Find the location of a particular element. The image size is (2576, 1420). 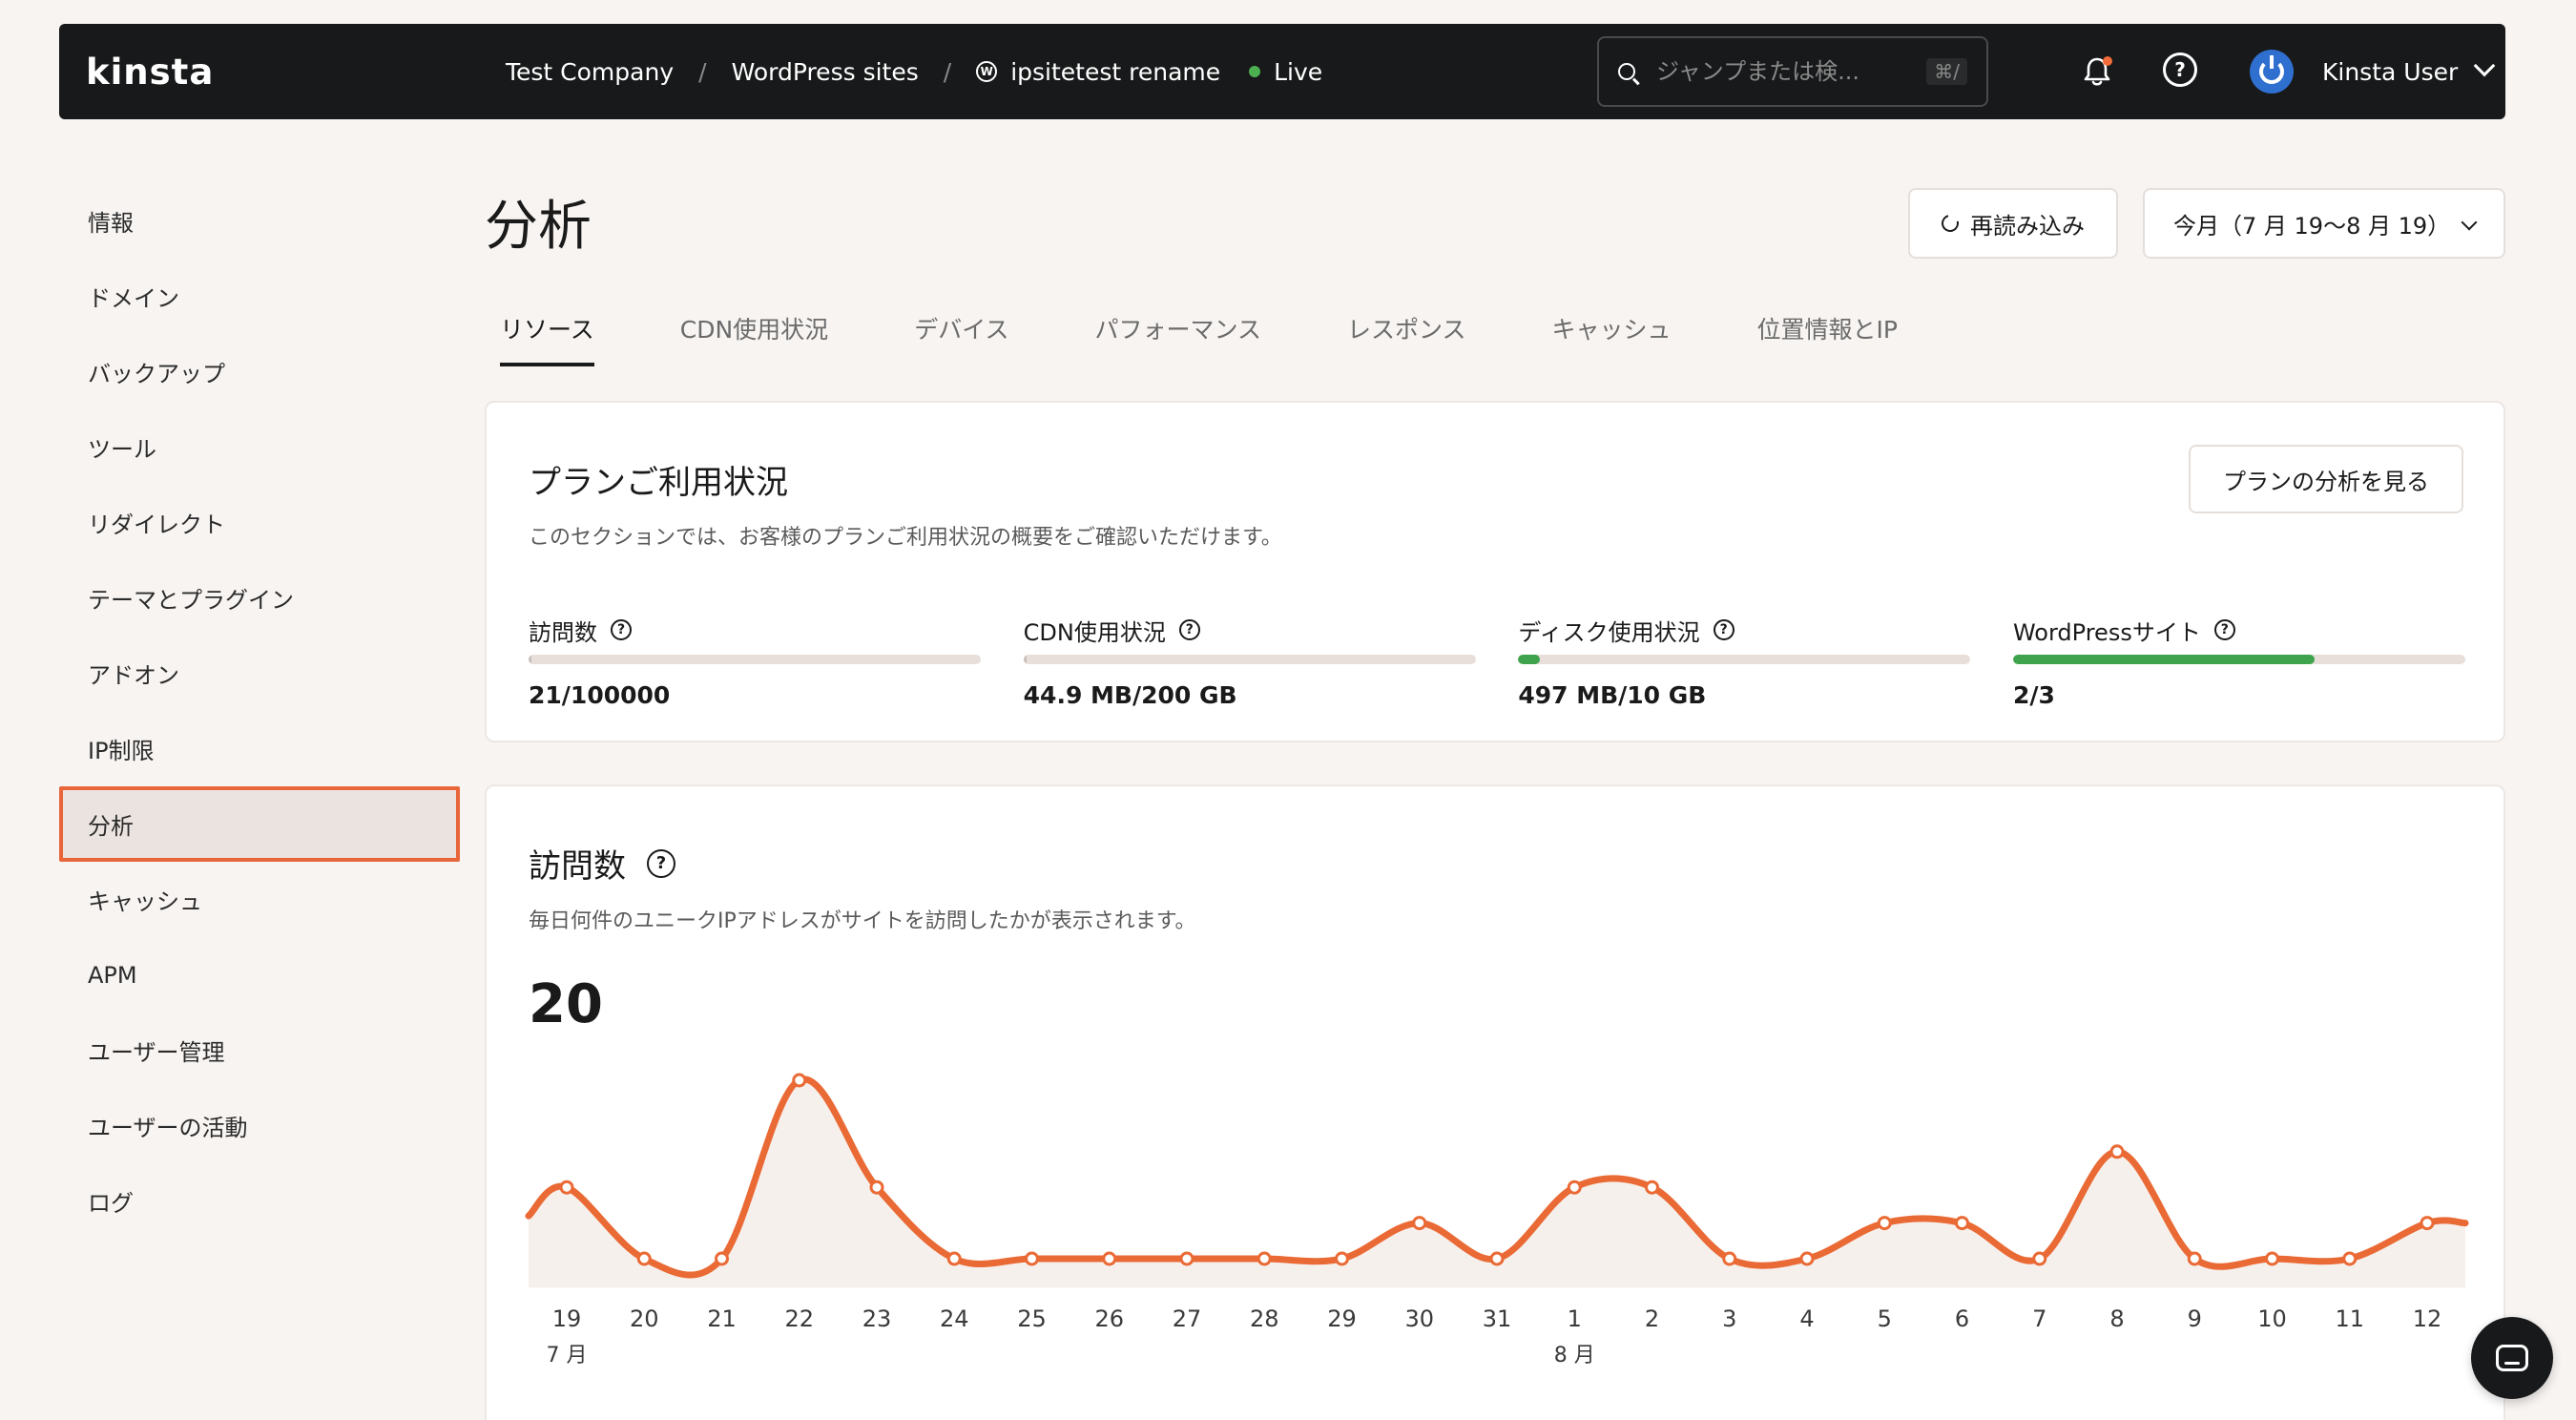

metric-label: WordPressサイト is located at coordinates (2106, 632).